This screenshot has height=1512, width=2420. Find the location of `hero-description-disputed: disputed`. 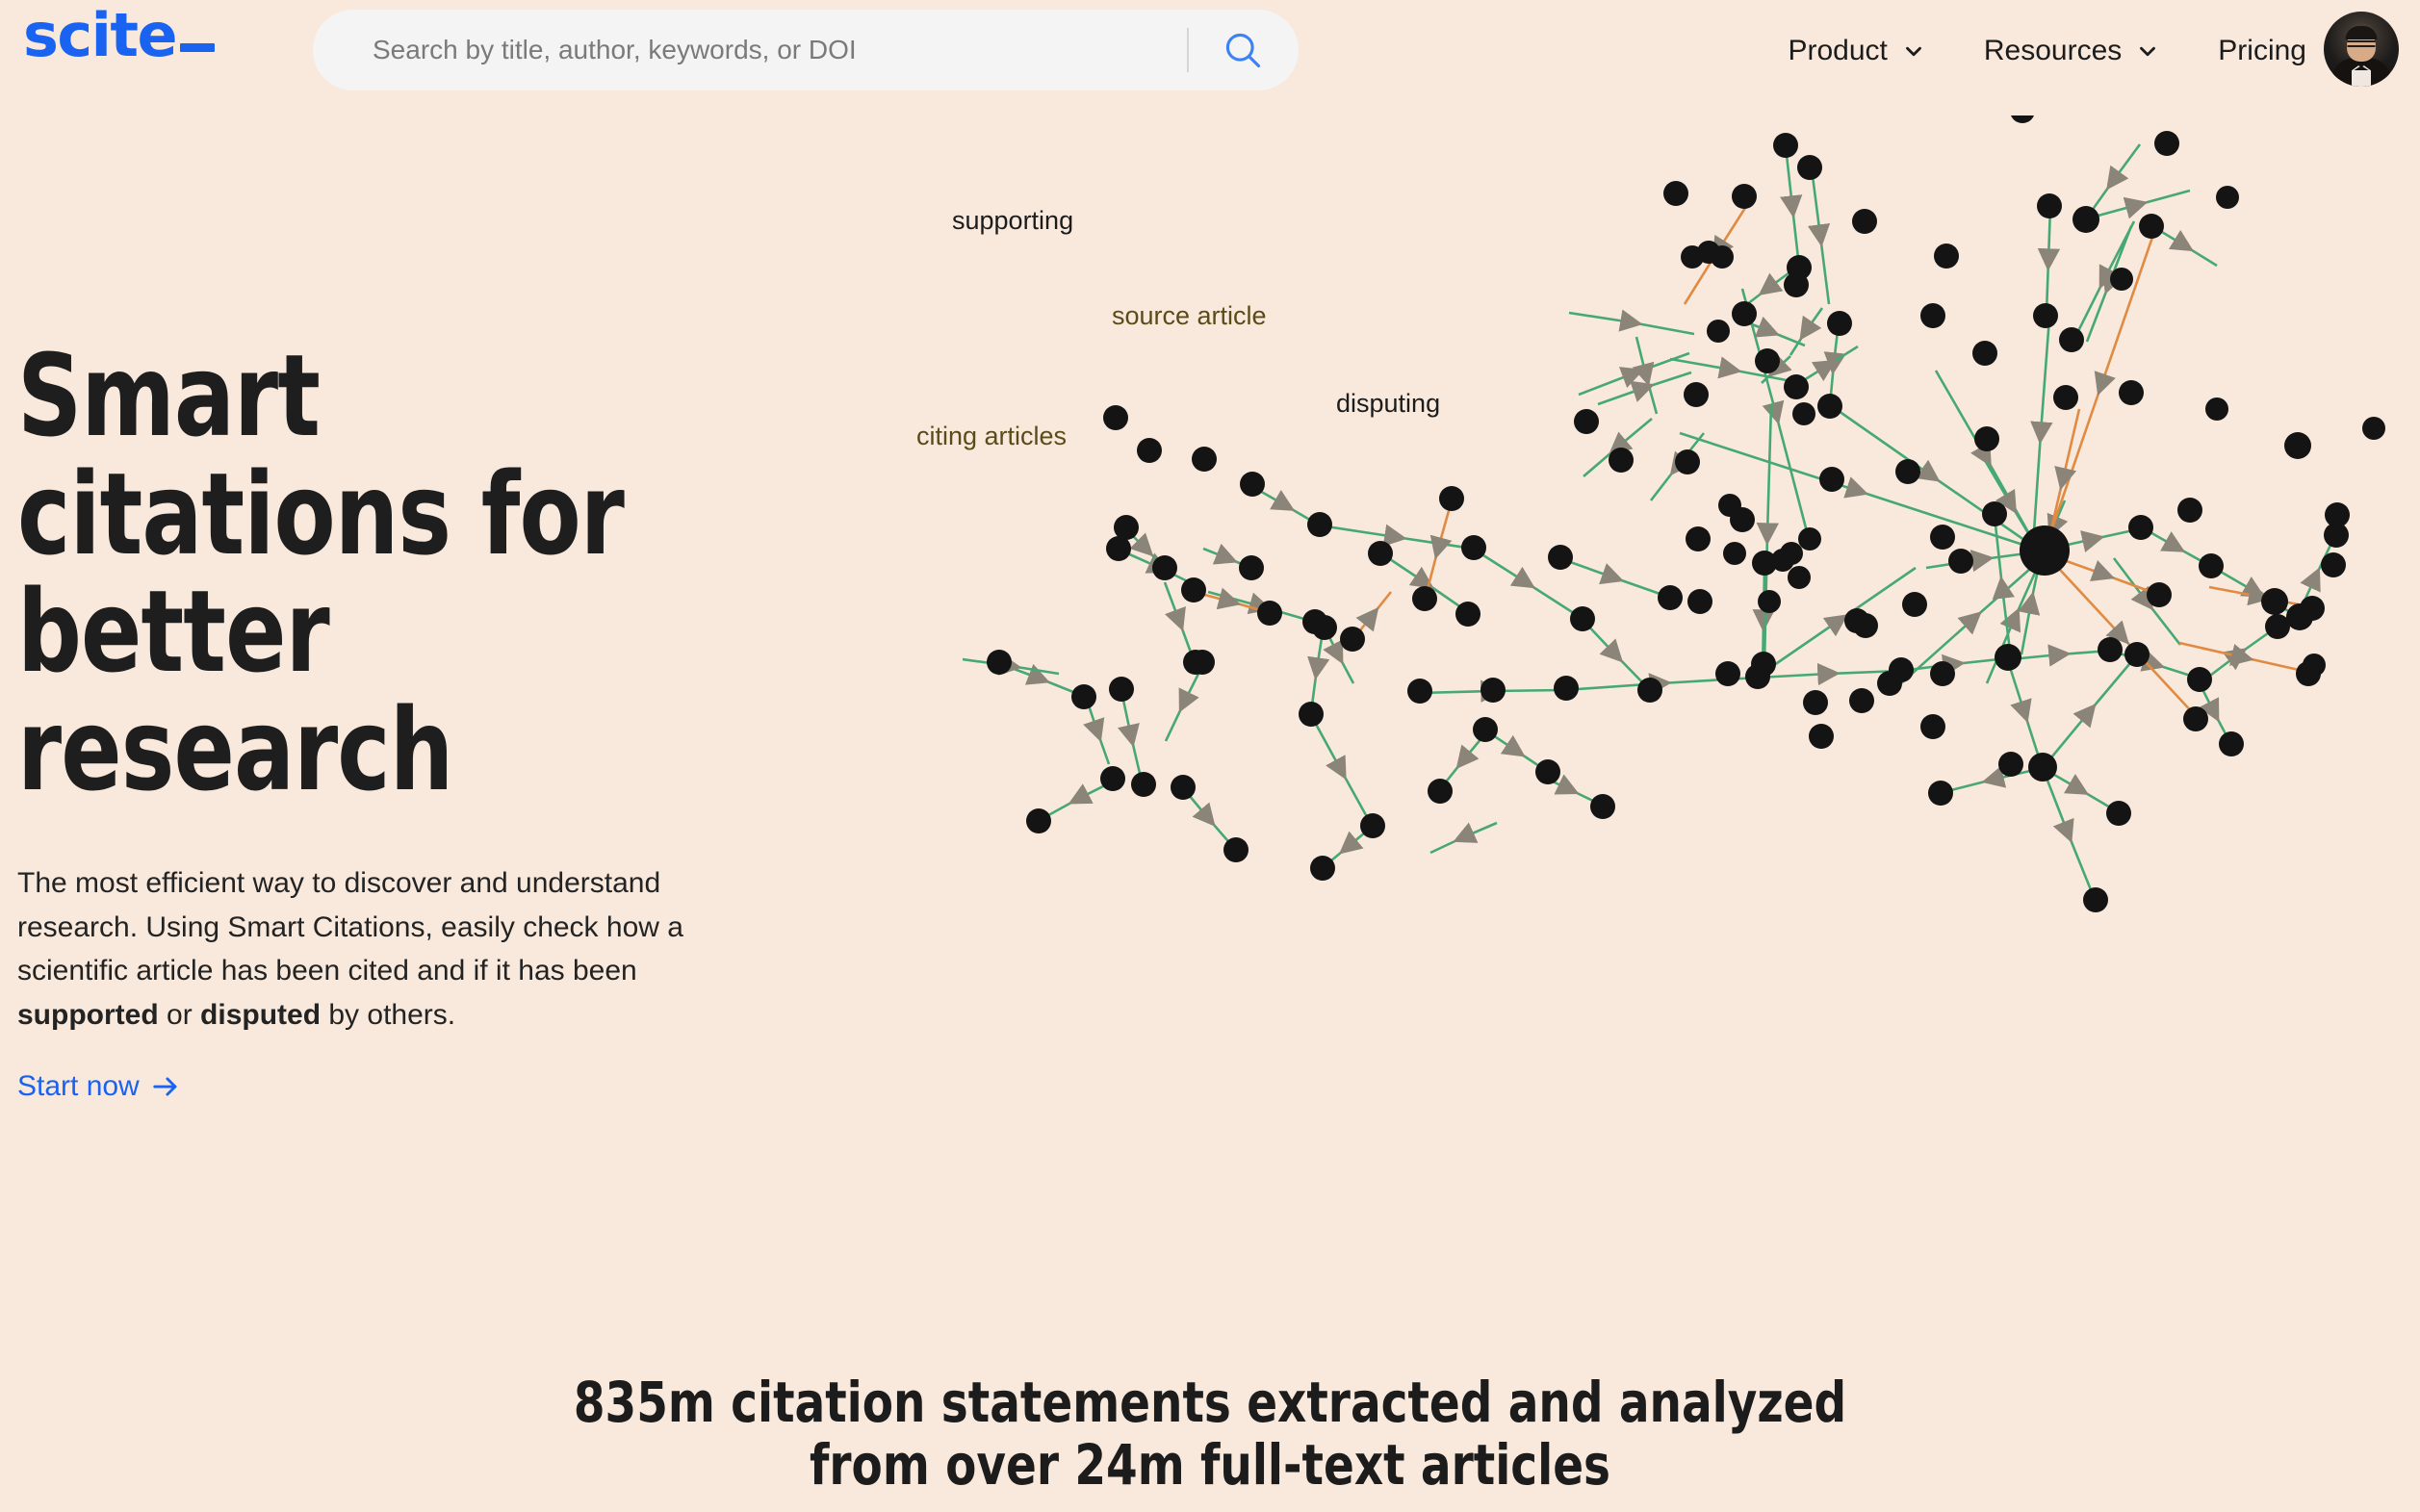

hero-description-disputed: disputed is located at coordinates (261, 1014).